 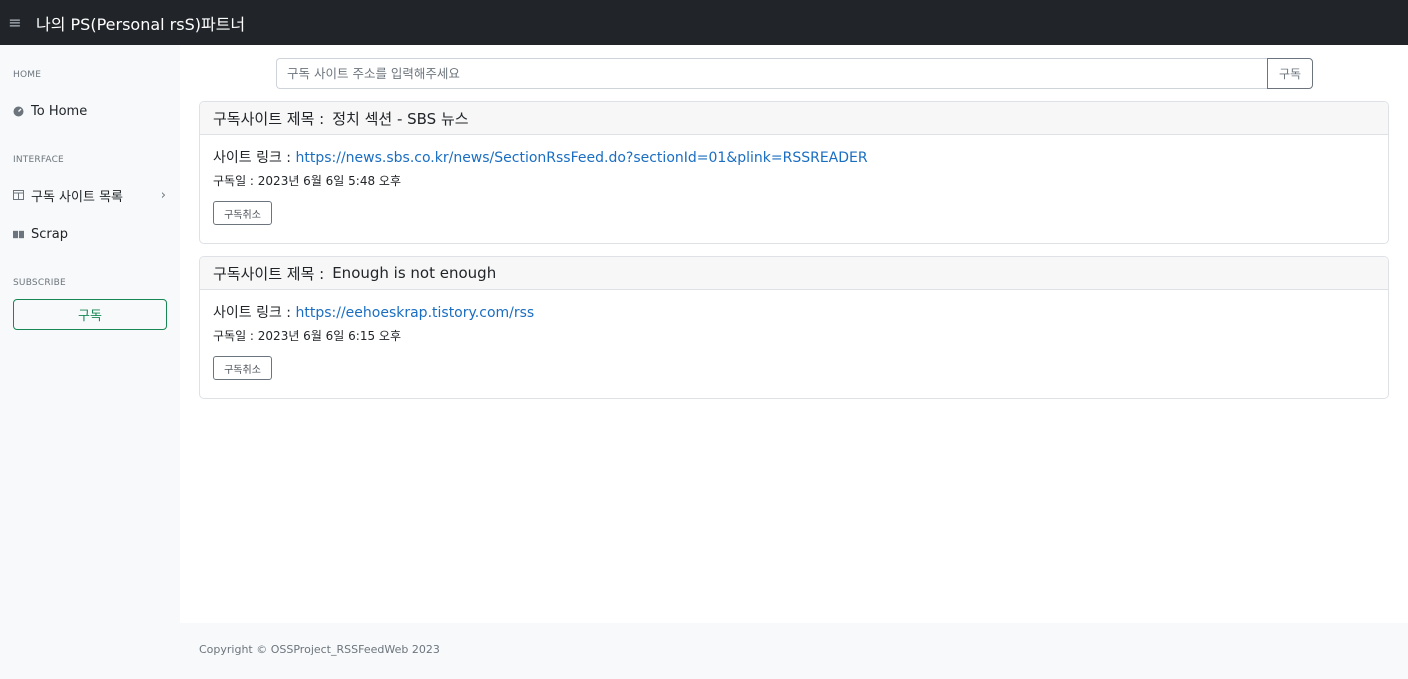 What do you see at coordinates (18, 234) in the screenshot?
I see `book-icon` at bounding box center [18, 234].